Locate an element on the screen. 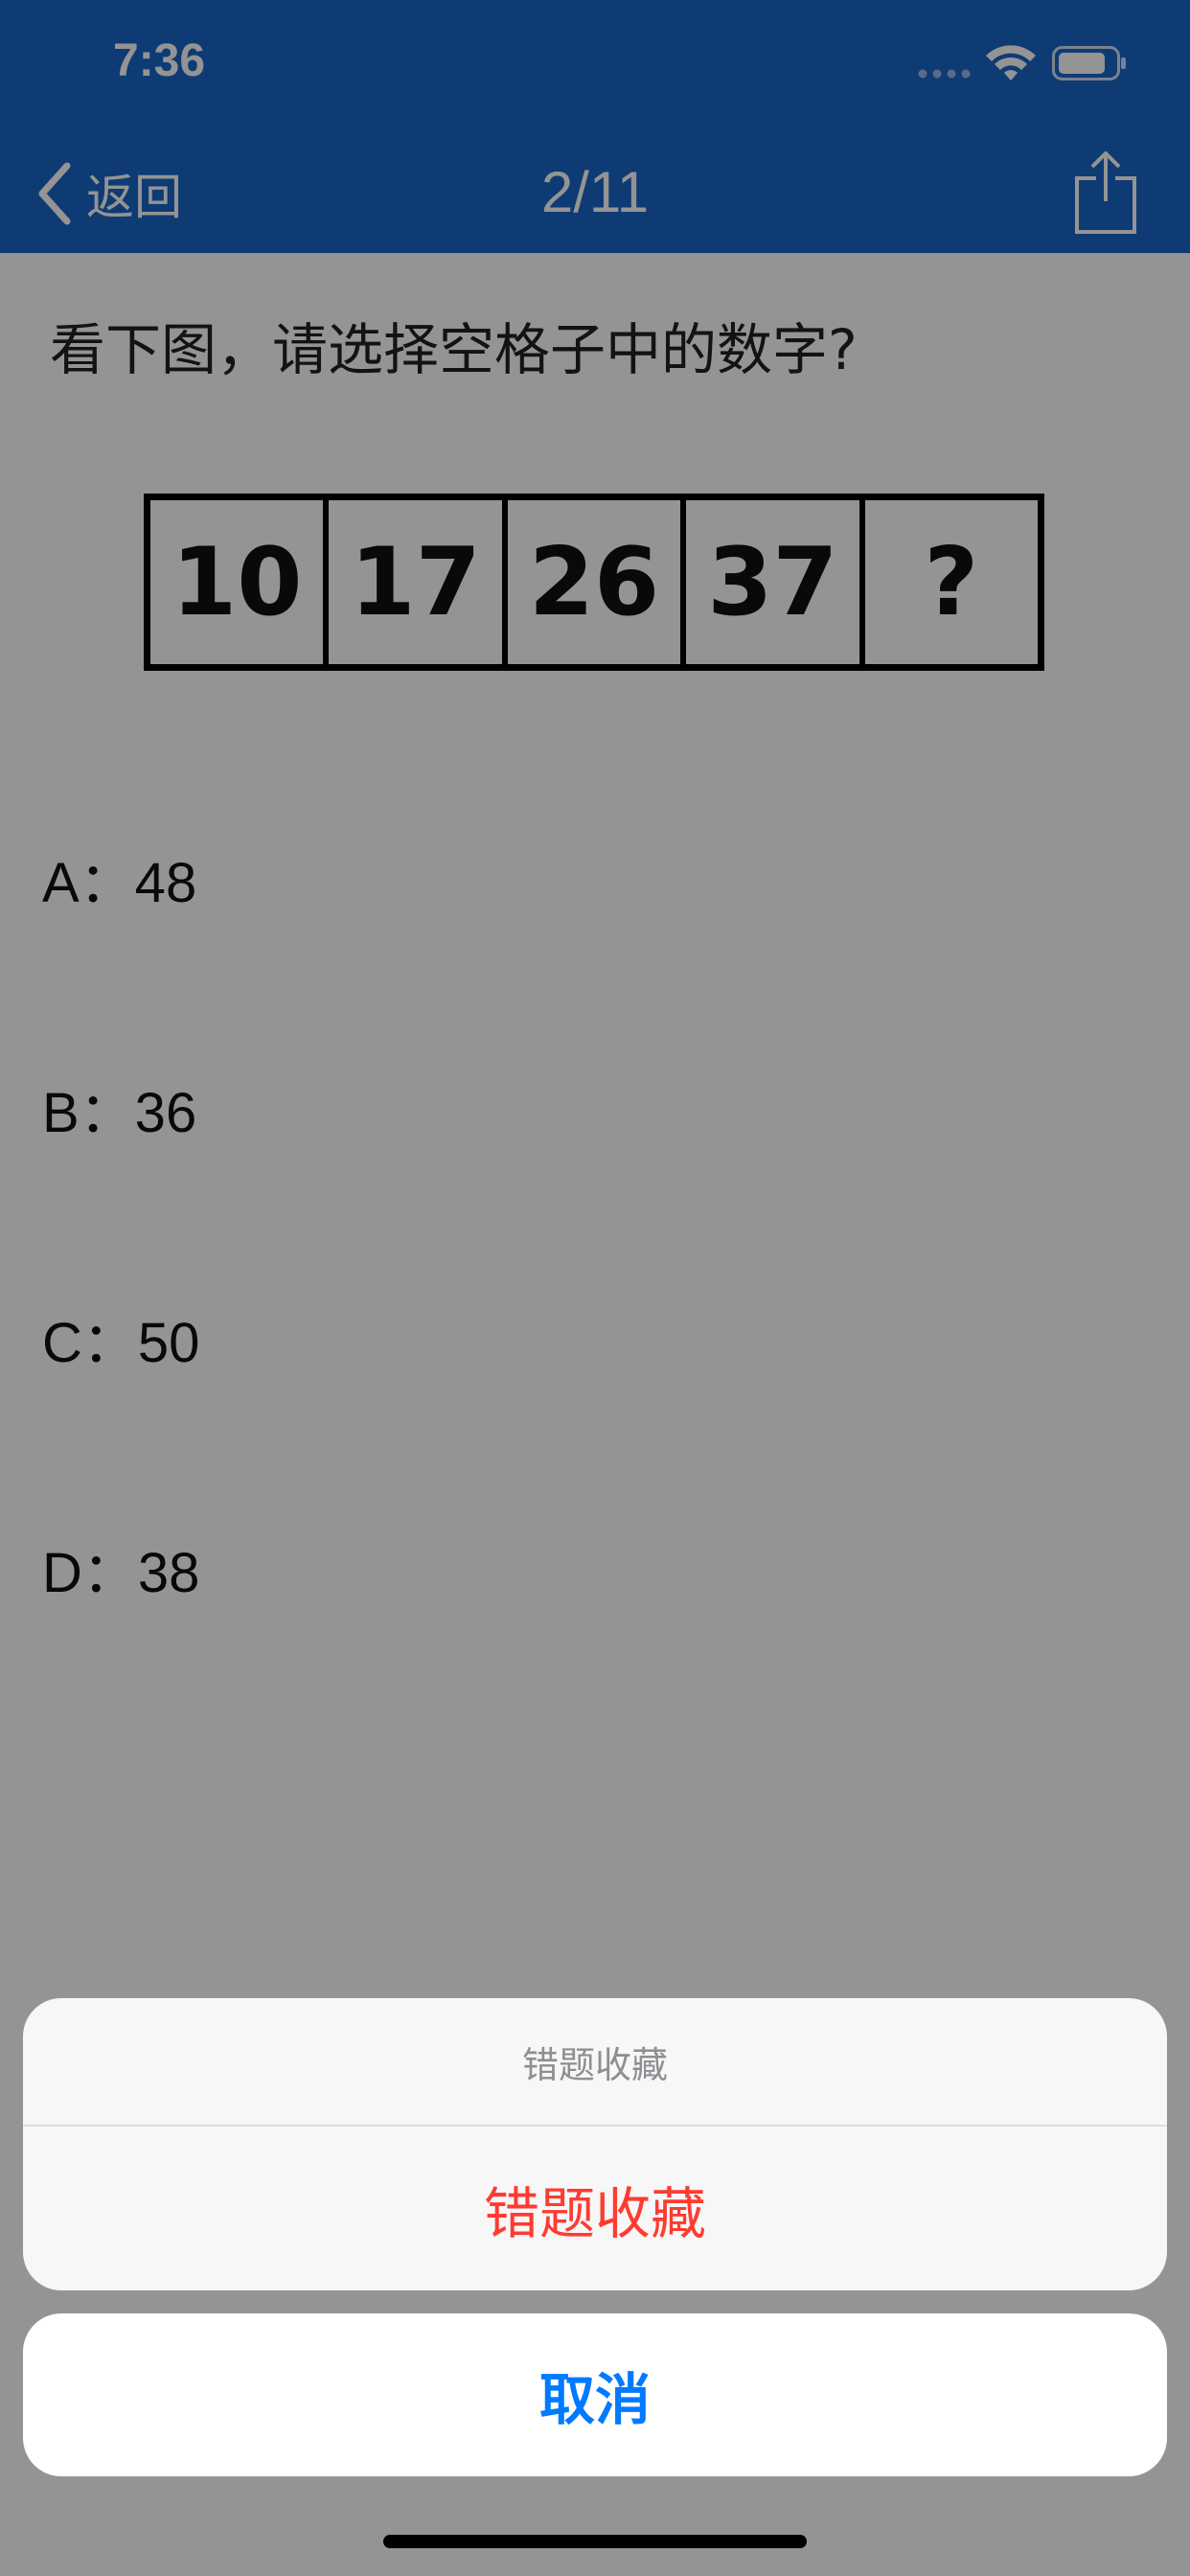 The height and width of the screenshot is (2576, 1190). home-indicator is located at coordinates (595, 2541).